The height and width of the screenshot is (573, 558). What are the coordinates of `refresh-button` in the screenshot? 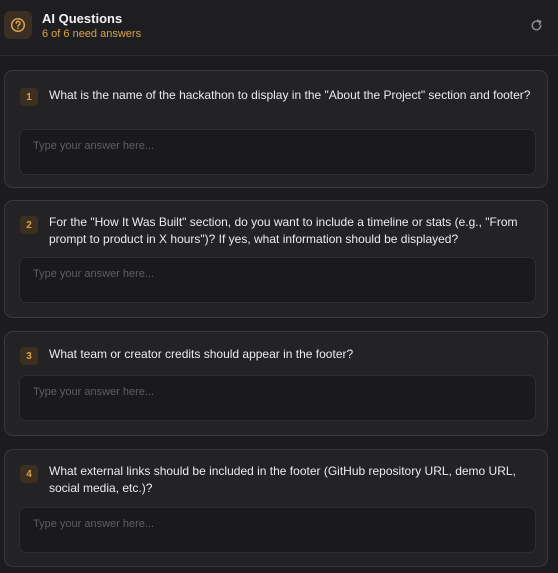 It's located at (536, 25).